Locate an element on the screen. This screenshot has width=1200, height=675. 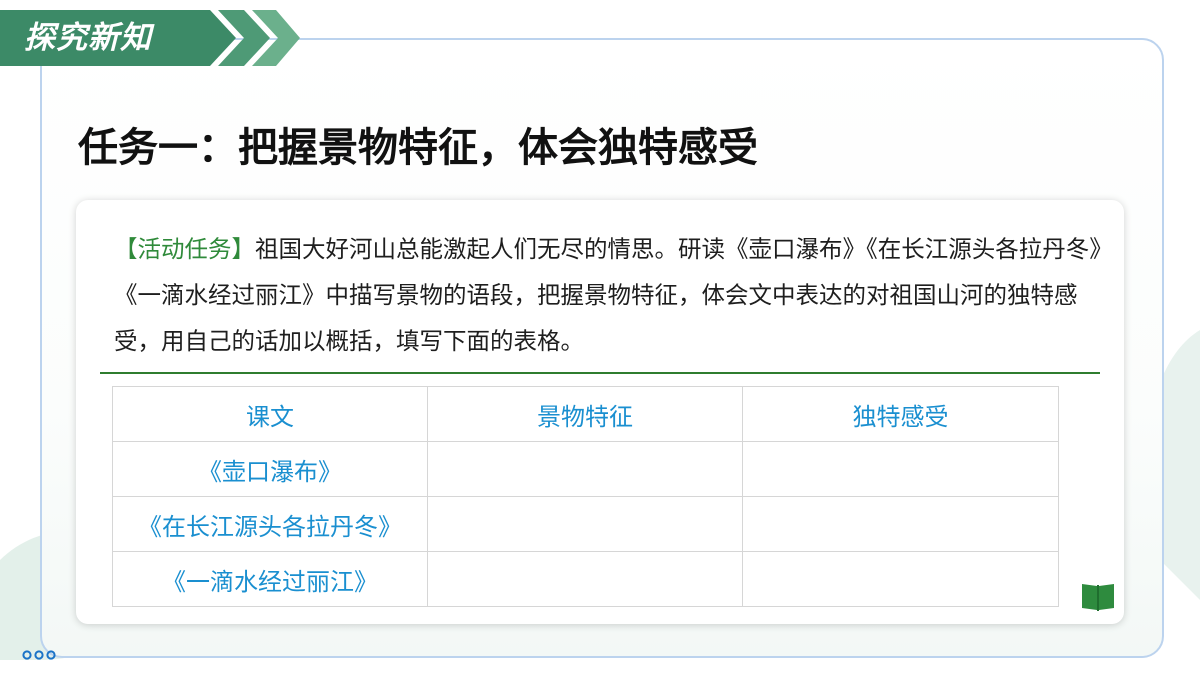
dots-icon is located at coordinates (39, 655).